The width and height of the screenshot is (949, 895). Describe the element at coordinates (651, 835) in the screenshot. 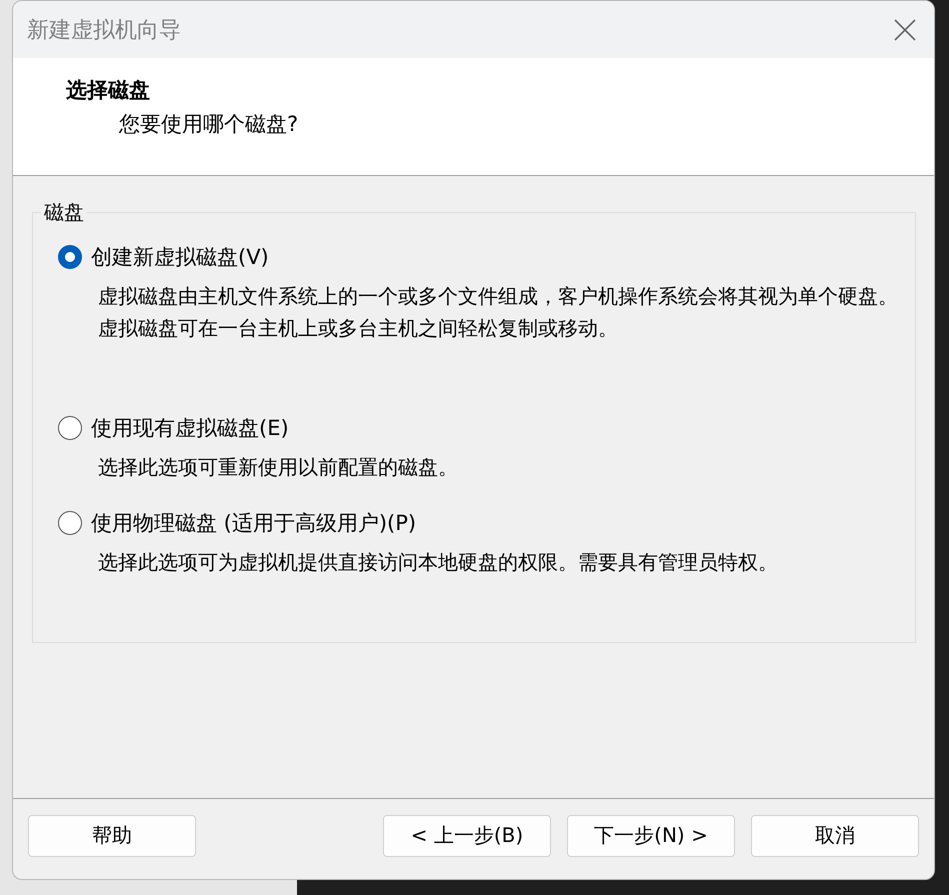

I see `next-button: 下一步(N) >` at that location.